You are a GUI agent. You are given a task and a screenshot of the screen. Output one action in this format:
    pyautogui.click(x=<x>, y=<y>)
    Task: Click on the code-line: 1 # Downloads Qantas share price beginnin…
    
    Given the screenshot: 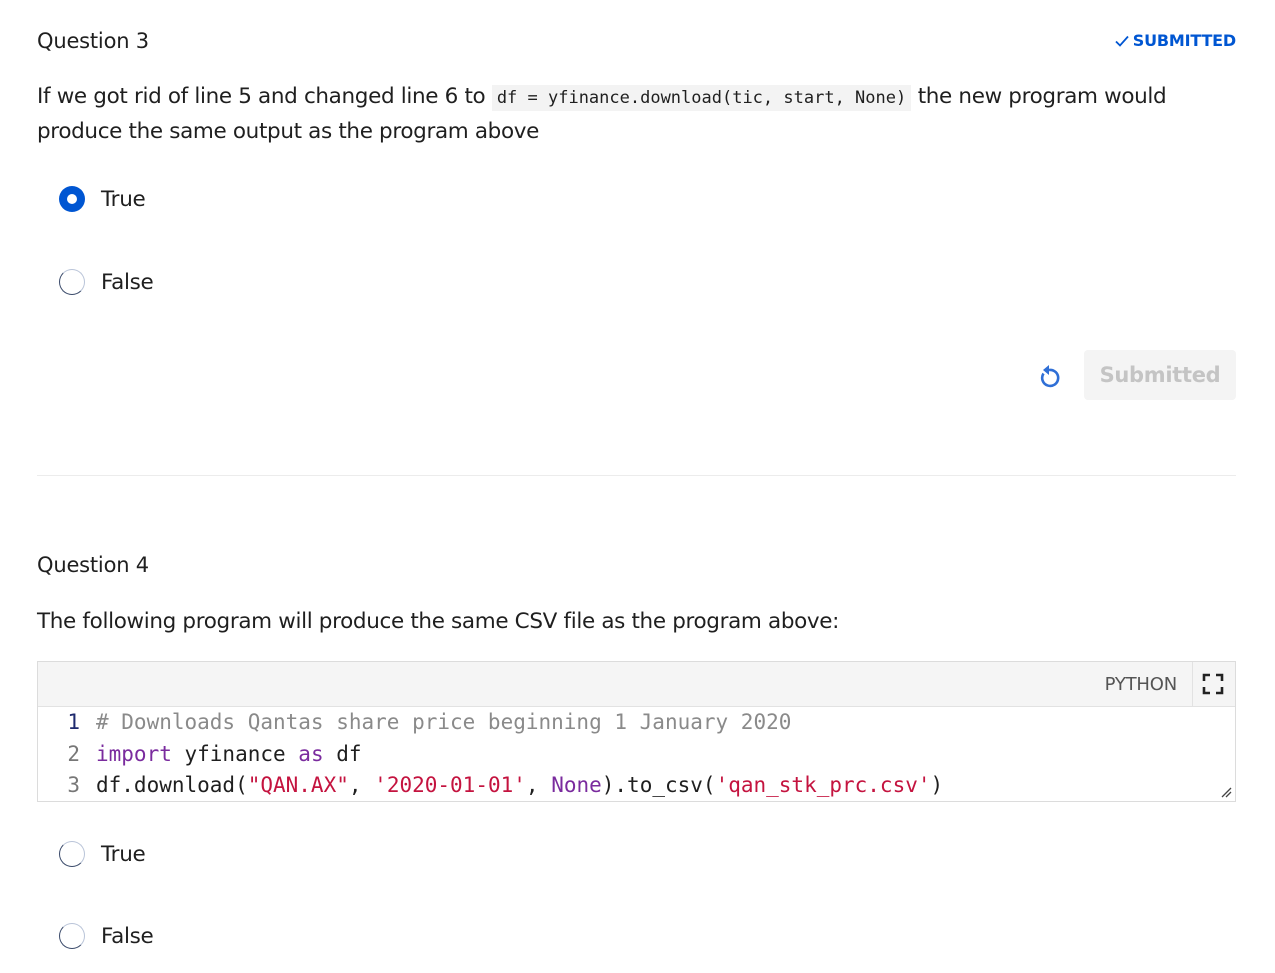 What is the action you would take?
    pyautogui.click(x=636, y=723)
    